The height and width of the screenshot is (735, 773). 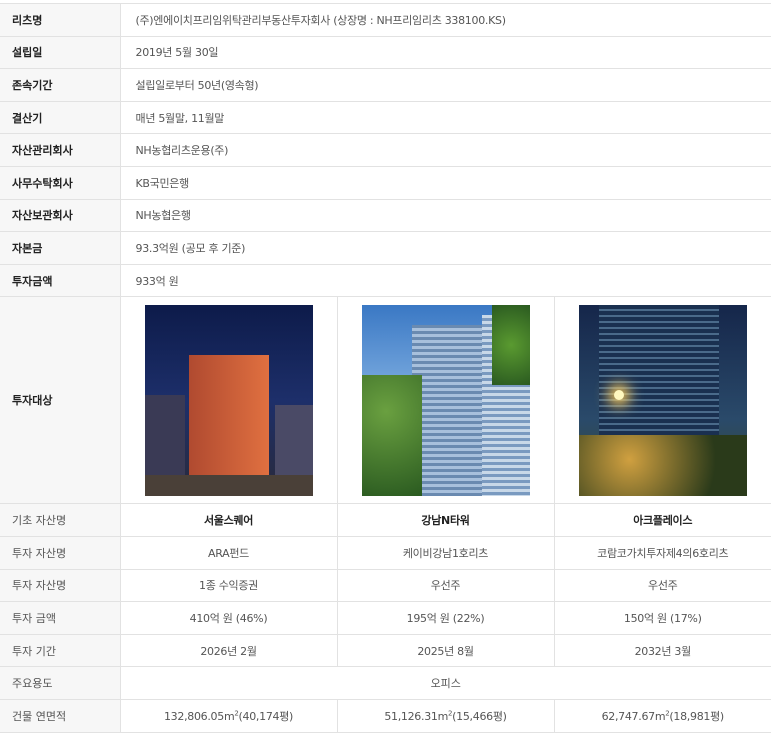 I want to click on info-label: 결산기, so click(x=60, y=118).